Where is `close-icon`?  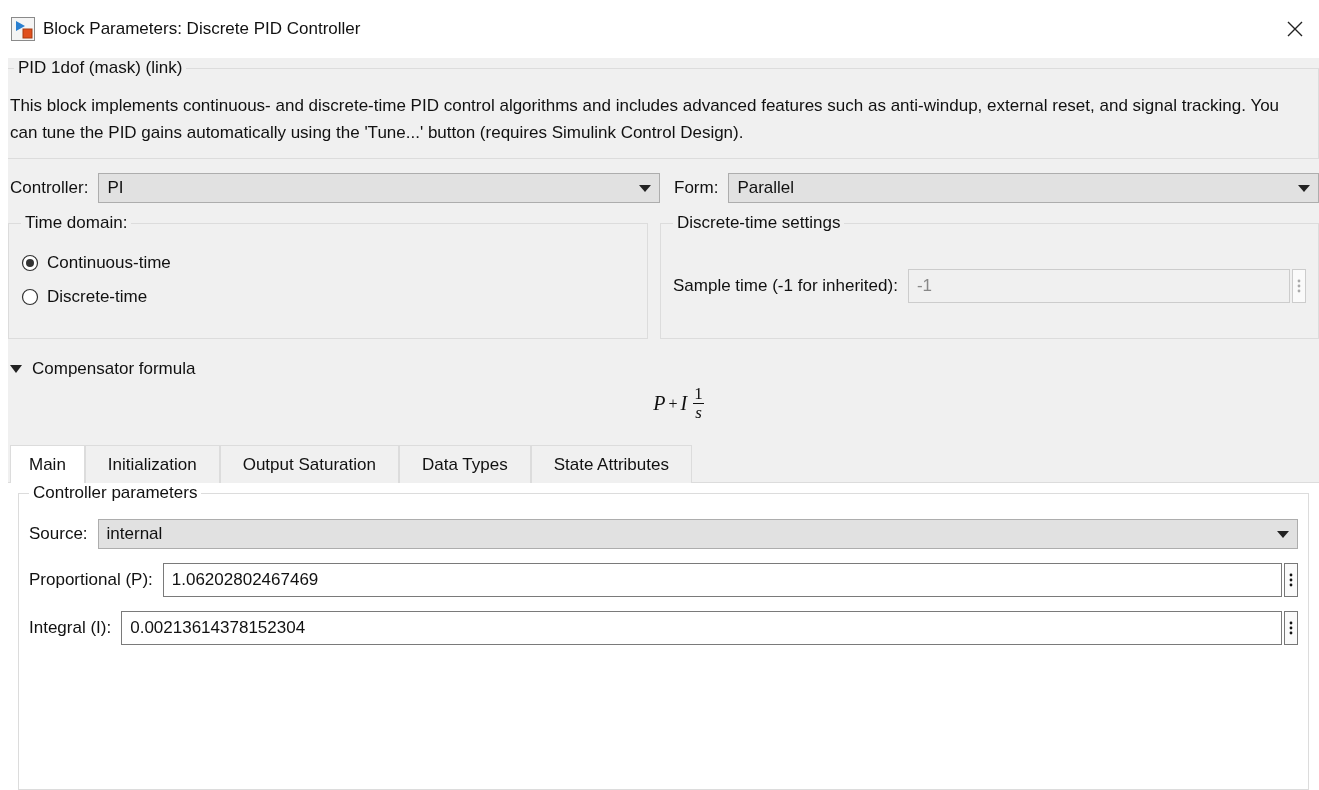
close-icon is located at coordinates (1295, 29).